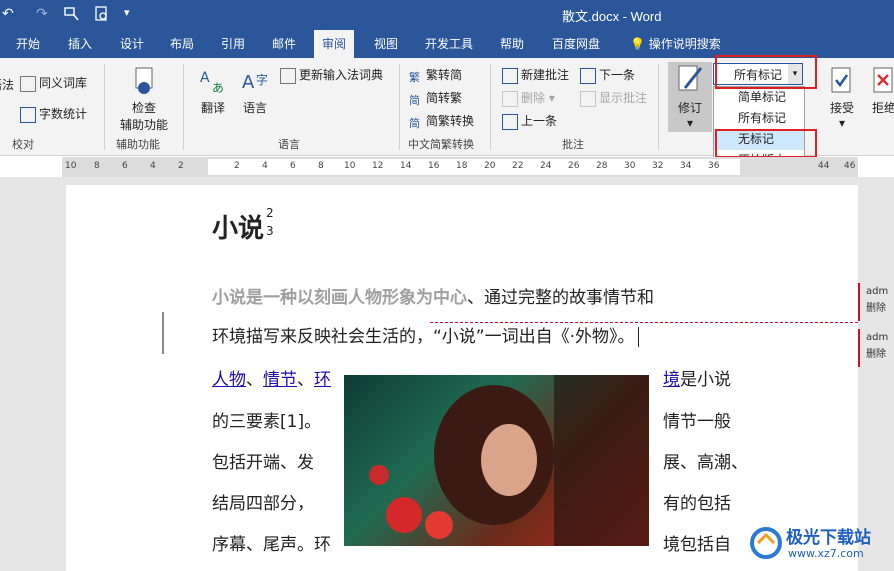 The image size is (894, 571). What do you see at coordinates (588, 98) in the screenshot?
I see `show-comments-icon` at bounding box center [588, 98].